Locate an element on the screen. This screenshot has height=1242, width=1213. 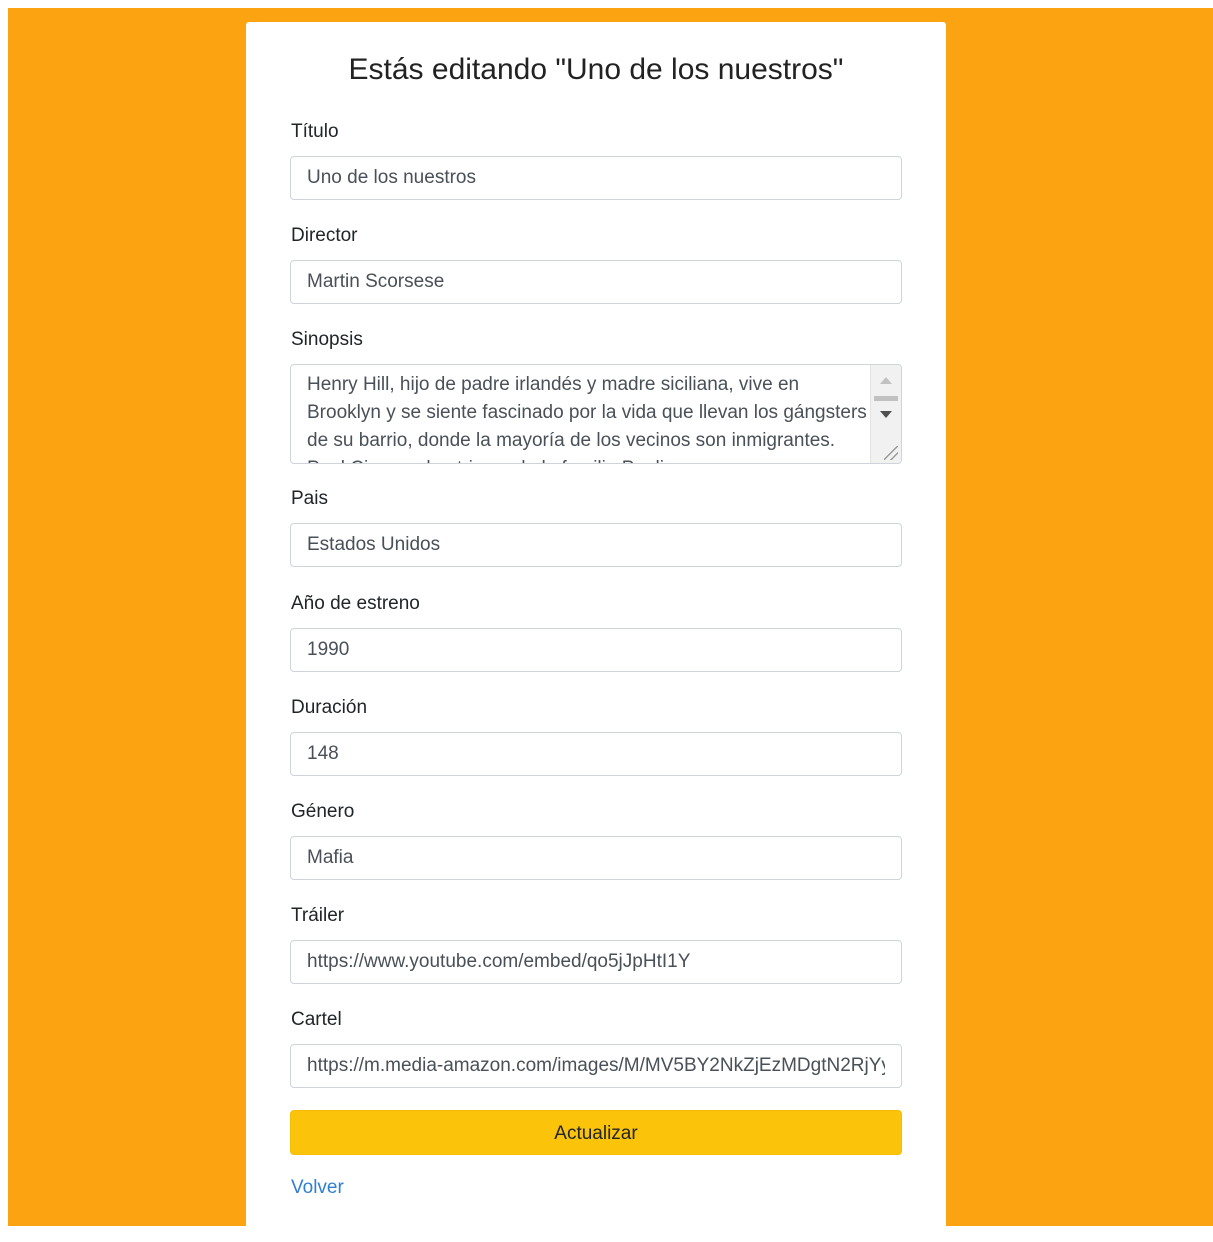
director-label: Director is located at coordinates (324, 235).